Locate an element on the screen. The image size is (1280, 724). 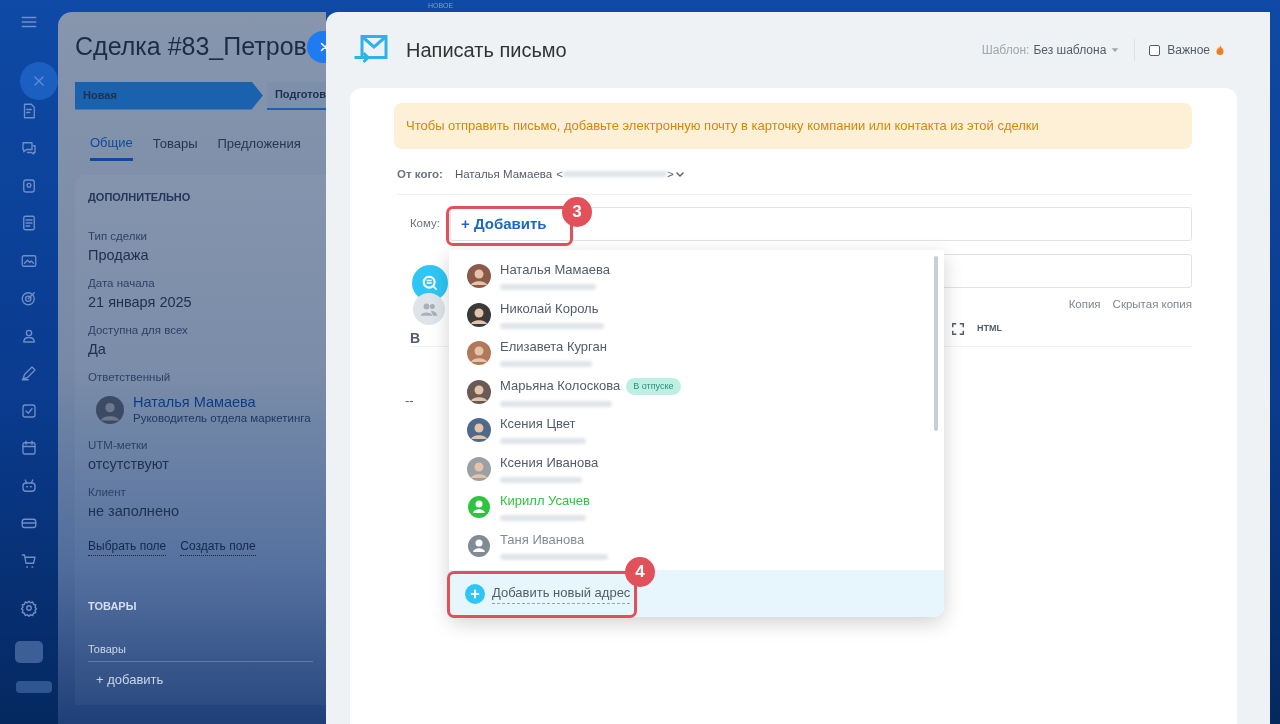
pencil-icon is located at coordinates (29, 373).